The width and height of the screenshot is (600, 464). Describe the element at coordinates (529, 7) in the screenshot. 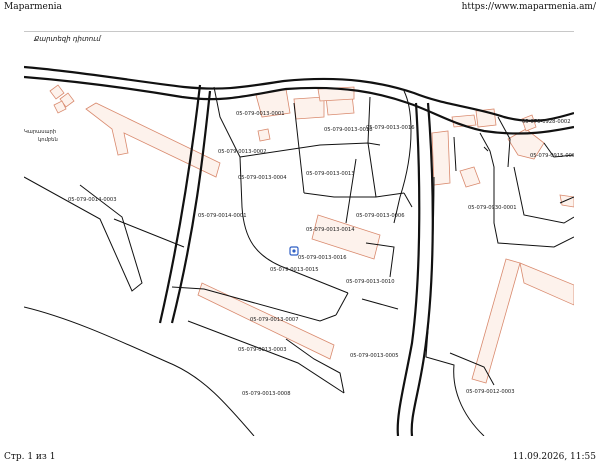

I see `site-url: https://www.maparmenia.am/` at that location.